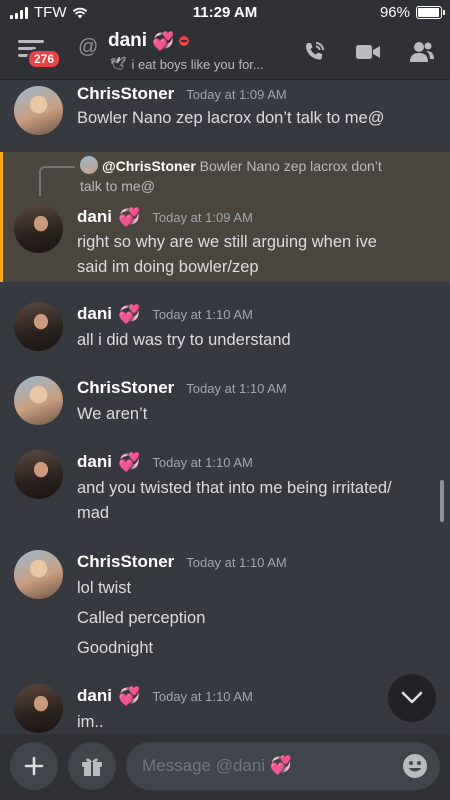 This screenshot has width=450, height=800. What do you see at coordinates (442, 501) in the screenshot?
I see `scrollbar` at bounding box center [442, 501].